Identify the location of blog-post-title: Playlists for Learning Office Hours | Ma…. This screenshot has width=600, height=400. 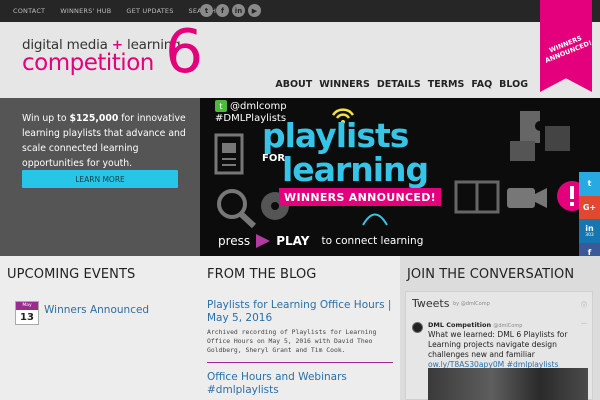
(301, 312).